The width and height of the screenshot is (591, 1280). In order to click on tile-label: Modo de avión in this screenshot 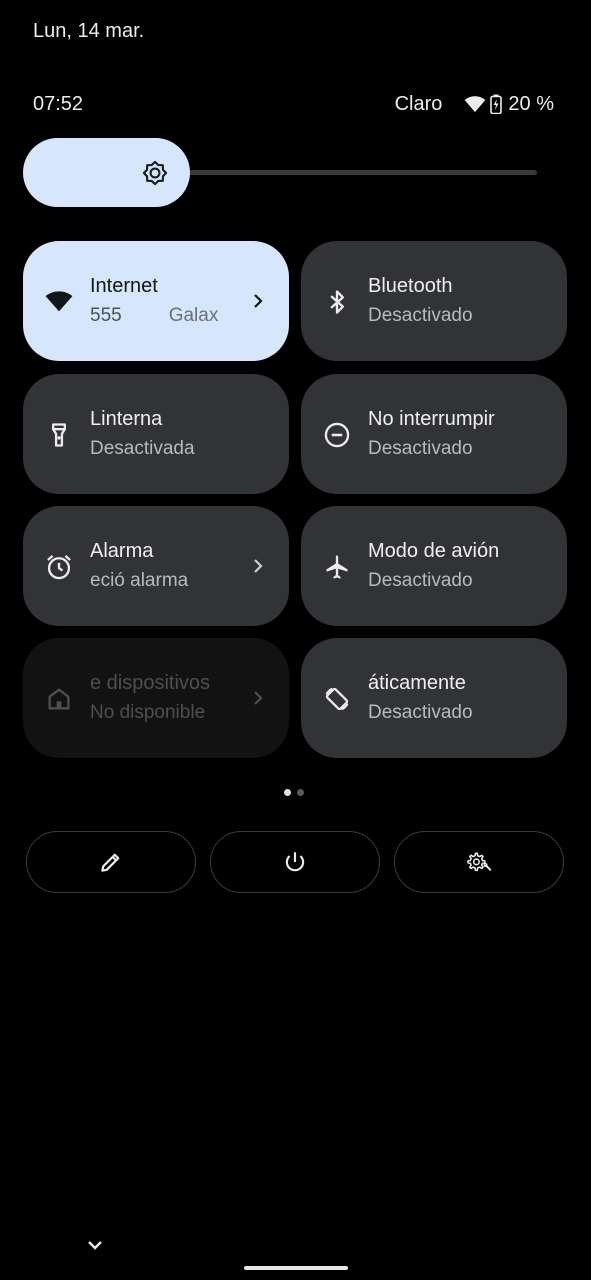, I will do `click(434, 551)`.